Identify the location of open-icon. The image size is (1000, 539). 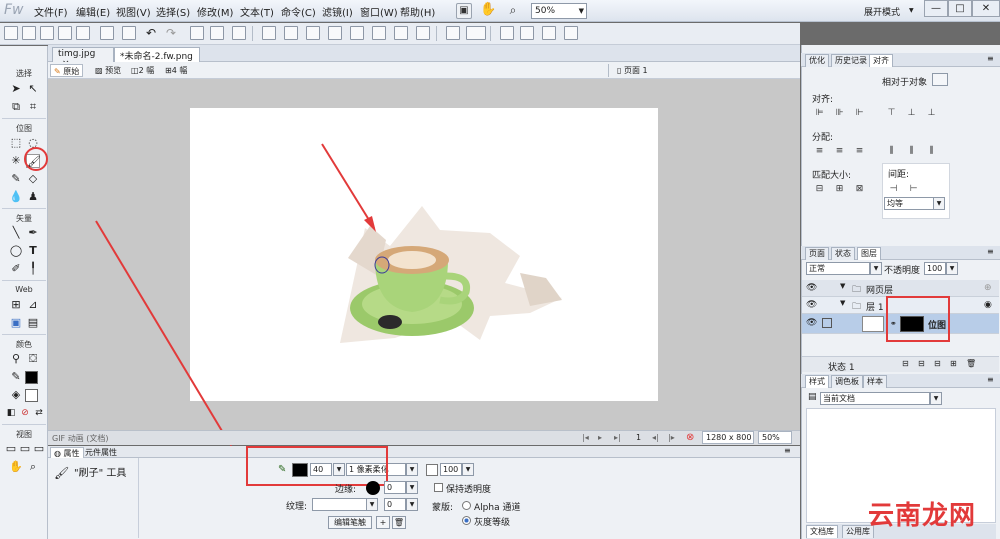
(47, 33).